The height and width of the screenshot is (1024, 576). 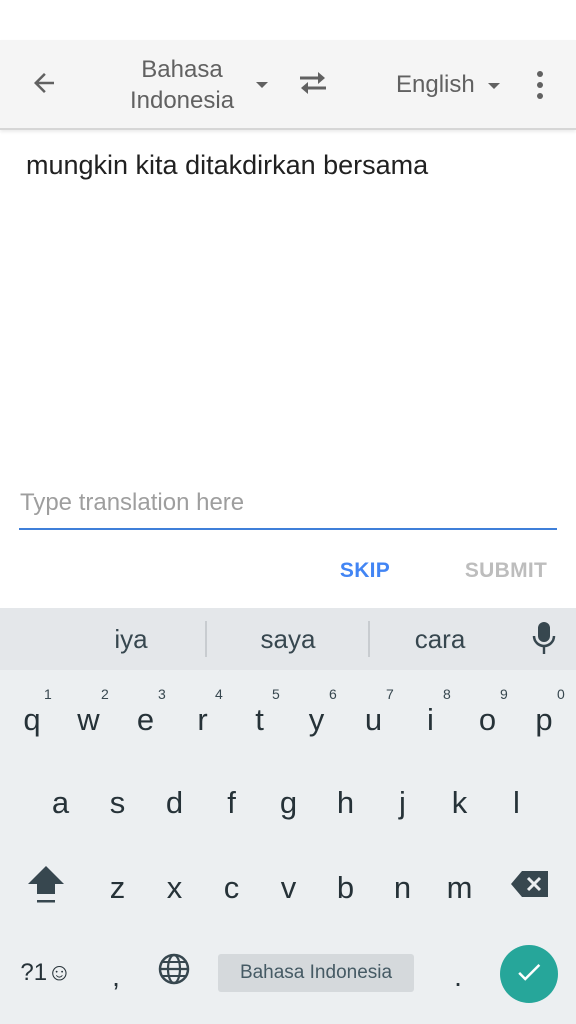 I want to click on back-button, so click(x=44, y=85).